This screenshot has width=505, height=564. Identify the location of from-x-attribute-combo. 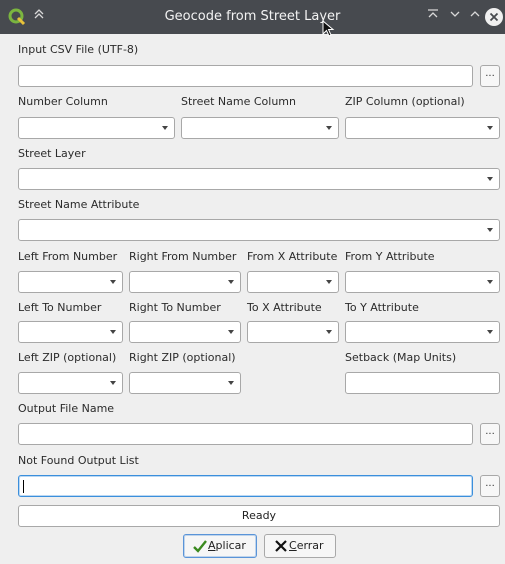
(293, 282).